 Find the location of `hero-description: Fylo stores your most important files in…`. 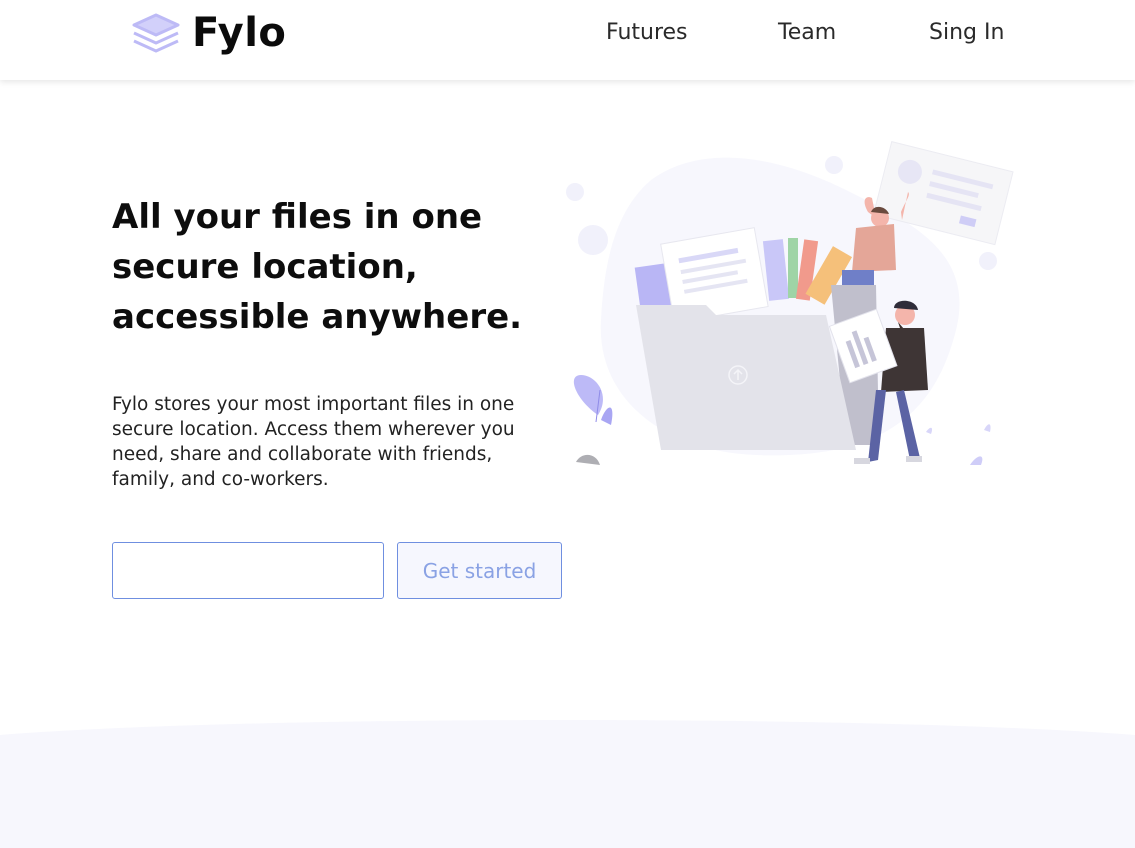

hero-description: Fylo stores your most important files in… is located at coordinates (313, 442).